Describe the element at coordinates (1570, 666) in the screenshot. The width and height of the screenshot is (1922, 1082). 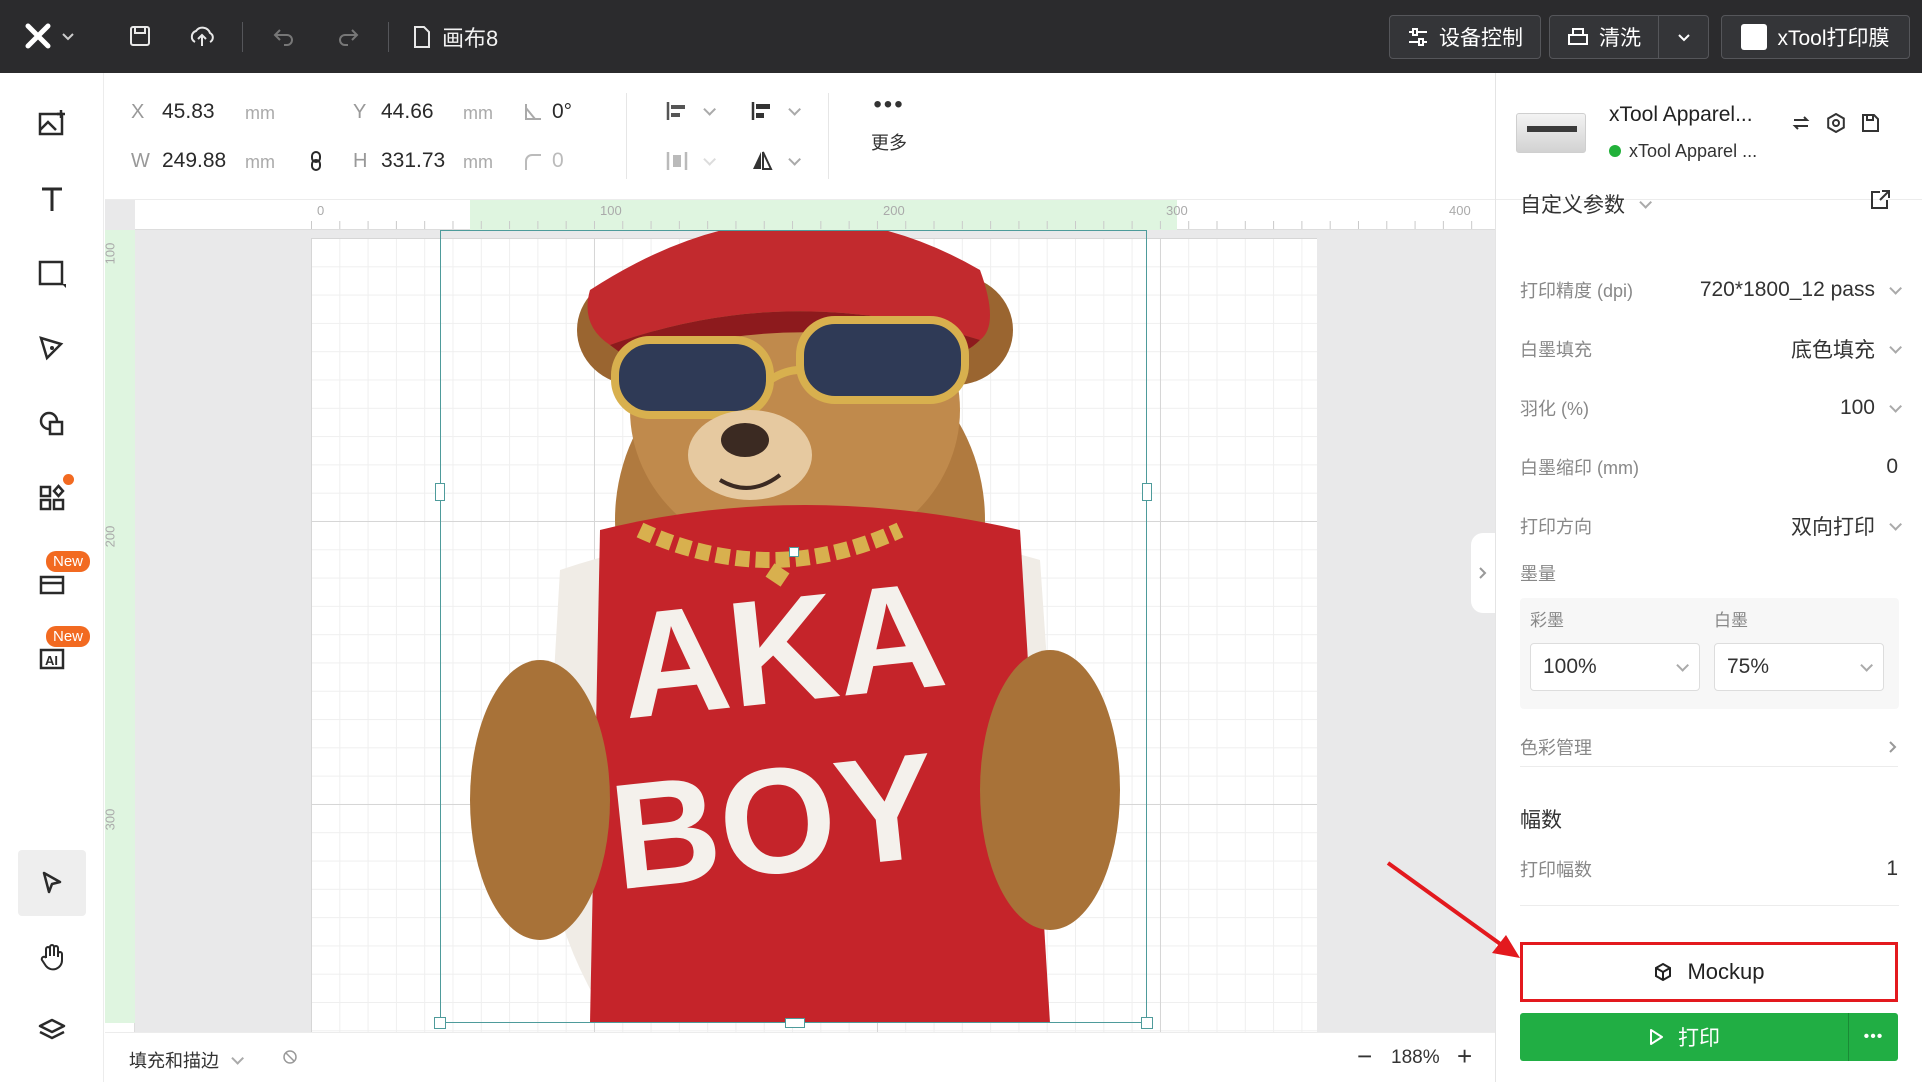
I see `color-ink-value: 100%` at that location.